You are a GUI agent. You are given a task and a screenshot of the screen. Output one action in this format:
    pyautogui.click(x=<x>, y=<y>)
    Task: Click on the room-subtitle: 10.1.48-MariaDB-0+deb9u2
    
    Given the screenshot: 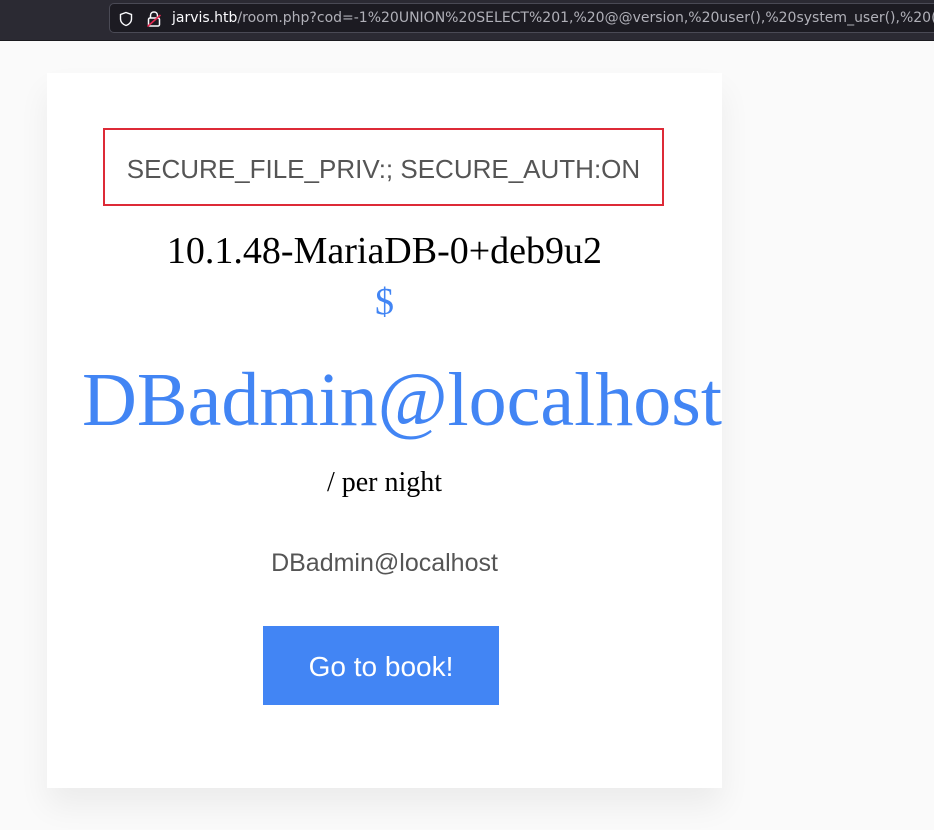 What is the action you would take?
    pyautogui.click(x=384, y=251)
    